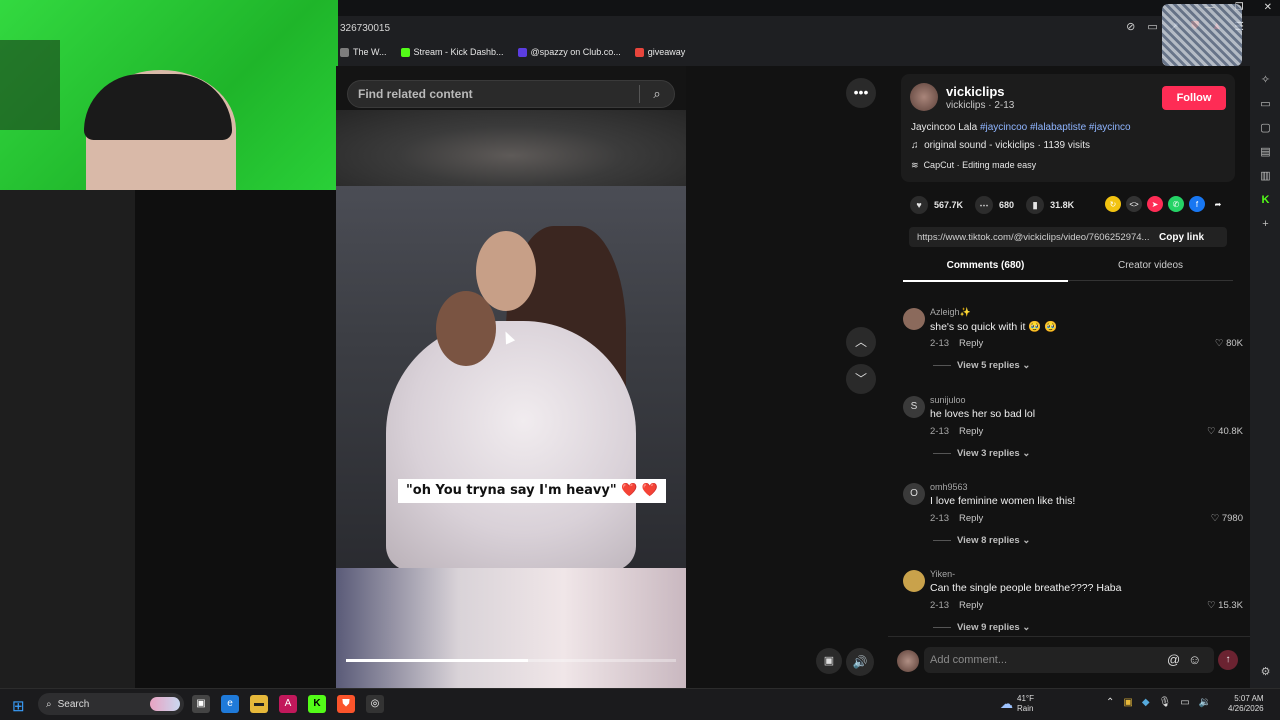 The height and width of the screenshot is (720, 1280). What do you see at coordinates (949, 487) in the screenshot?
I see `comment-username: omh9563` at bounding box center [949, 487].